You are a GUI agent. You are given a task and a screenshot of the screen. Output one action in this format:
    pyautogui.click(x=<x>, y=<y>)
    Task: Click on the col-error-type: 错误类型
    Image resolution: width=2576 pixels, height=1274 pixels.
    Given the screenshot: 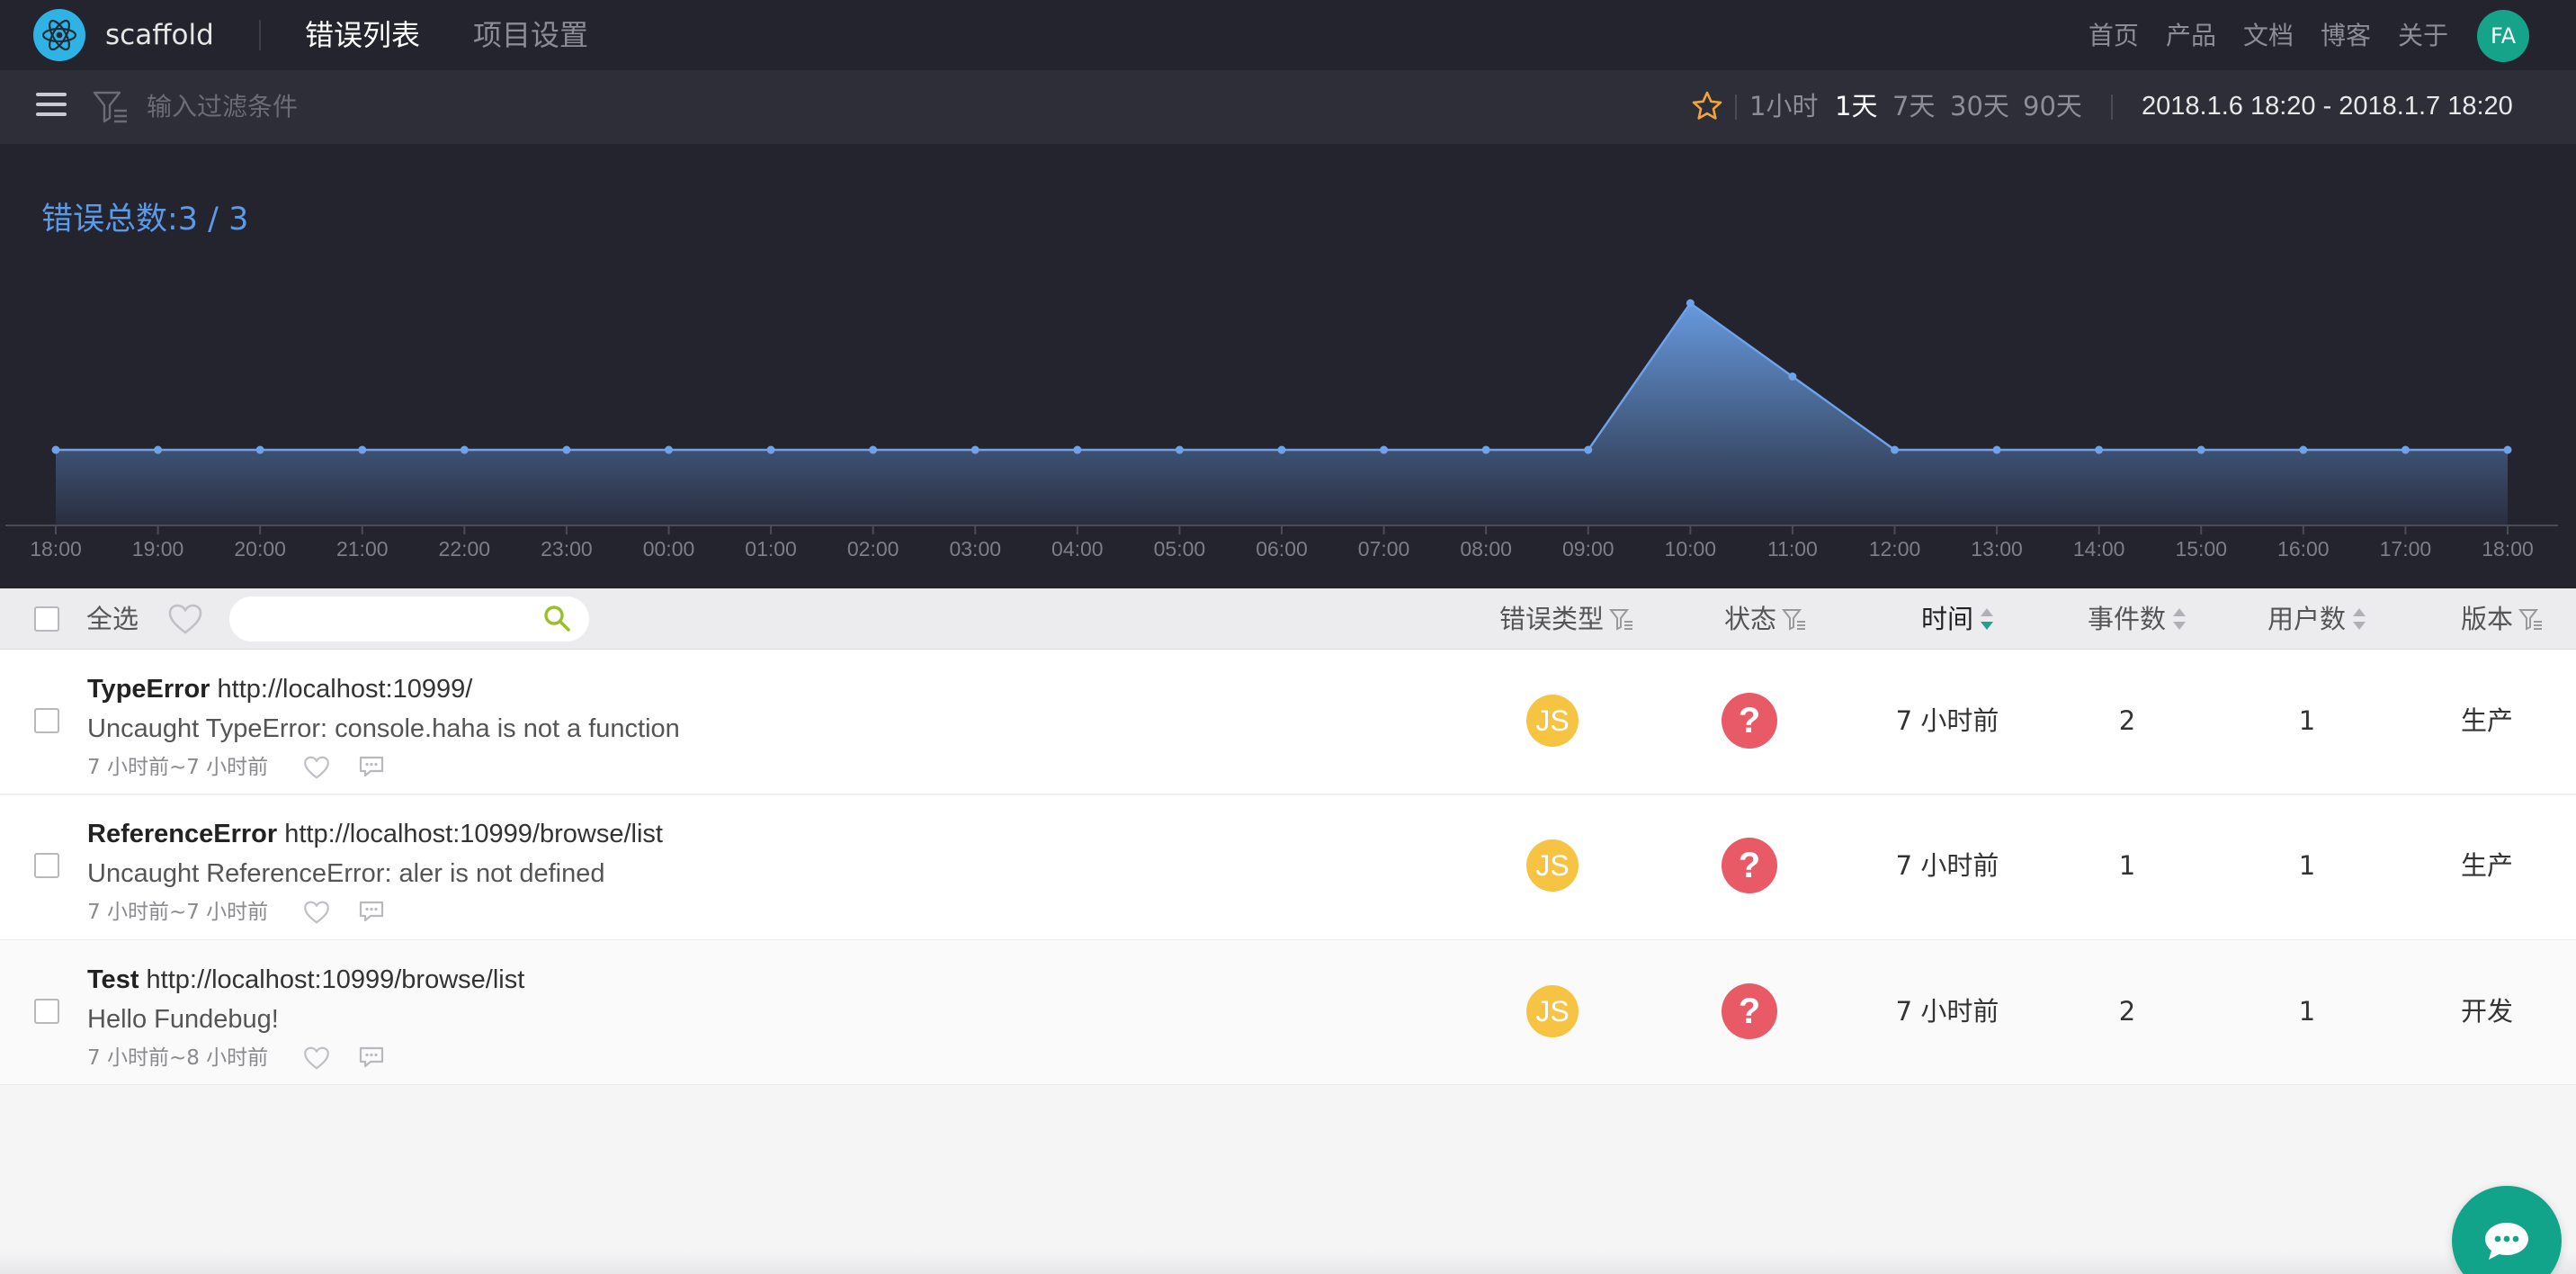 What is the action you would take?
    pyautogui.click(x=1566, y=619)
    